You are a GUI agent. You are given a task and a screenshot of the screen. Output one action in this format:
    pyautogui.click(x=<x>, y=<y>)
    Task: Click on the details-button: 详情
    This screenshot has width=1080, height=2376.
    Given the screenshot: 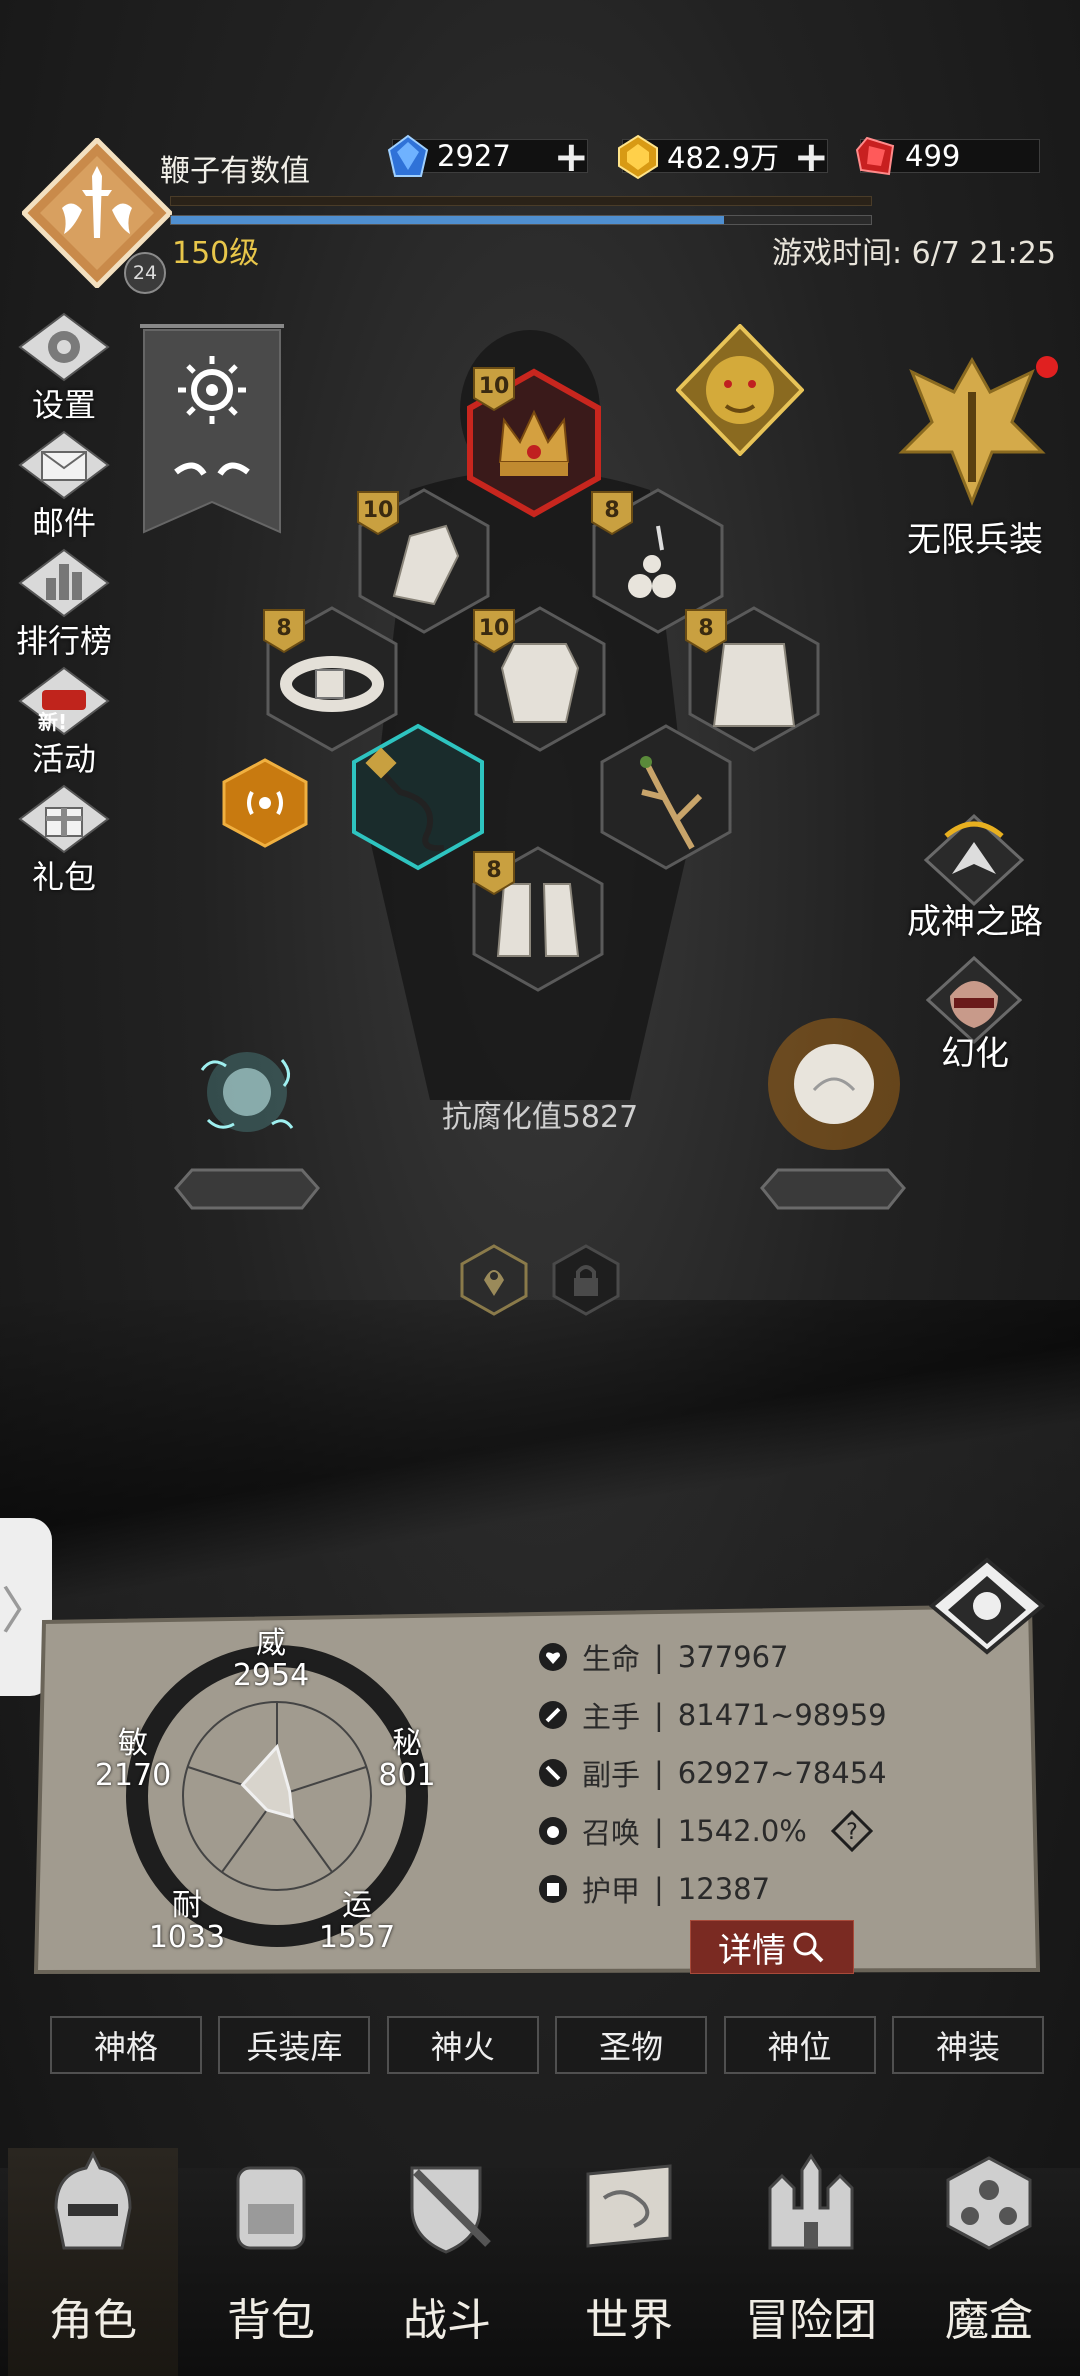 What is the action you would take?
    pyautogui.click(x=772, y=1947)
    